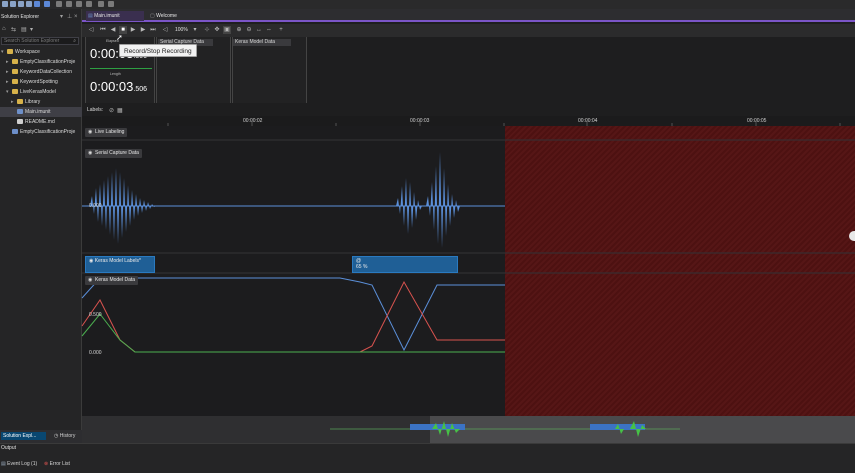 Image resolution: width=855 pixels, height=473 pixels. Describe the element at coordinates (642, 429) in the screenshot. I see `overview-window` at that location.